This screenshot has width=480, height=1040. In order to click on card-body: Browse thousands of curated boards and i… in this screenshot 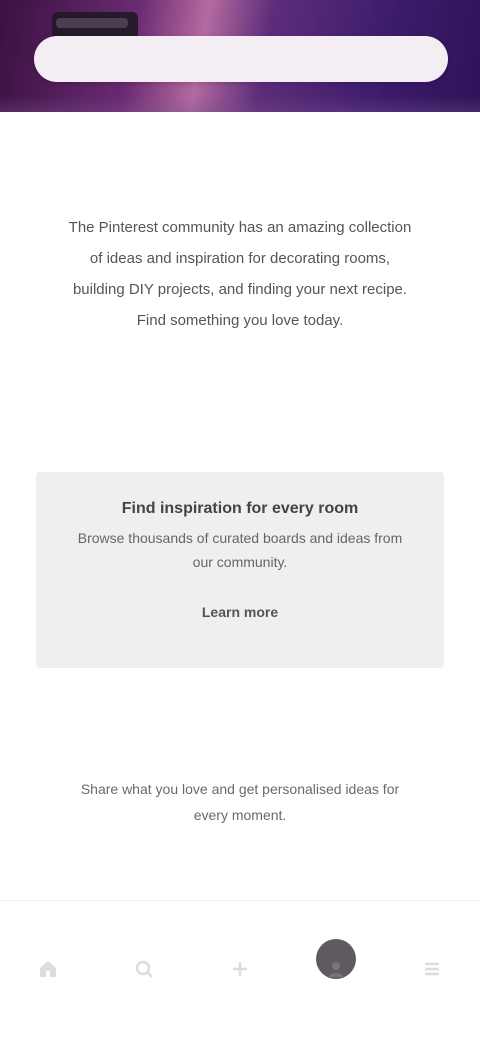, I will do `click(240, 550)`.